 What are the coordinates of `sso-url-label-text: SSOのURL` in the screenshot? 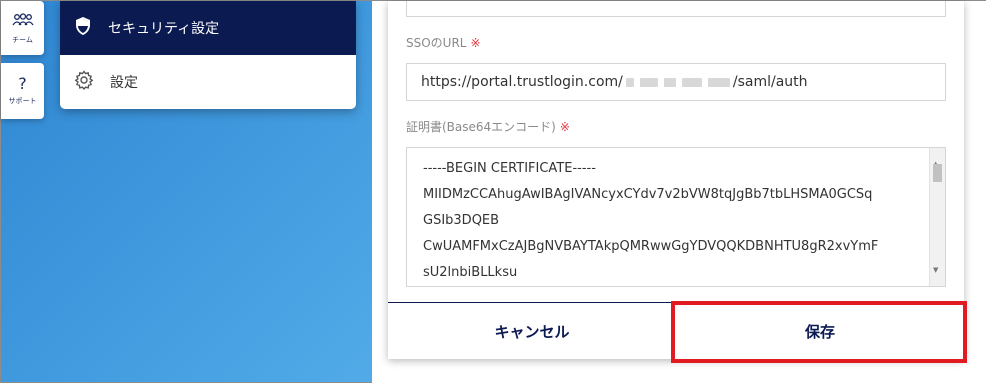 It's located at (436, 43).